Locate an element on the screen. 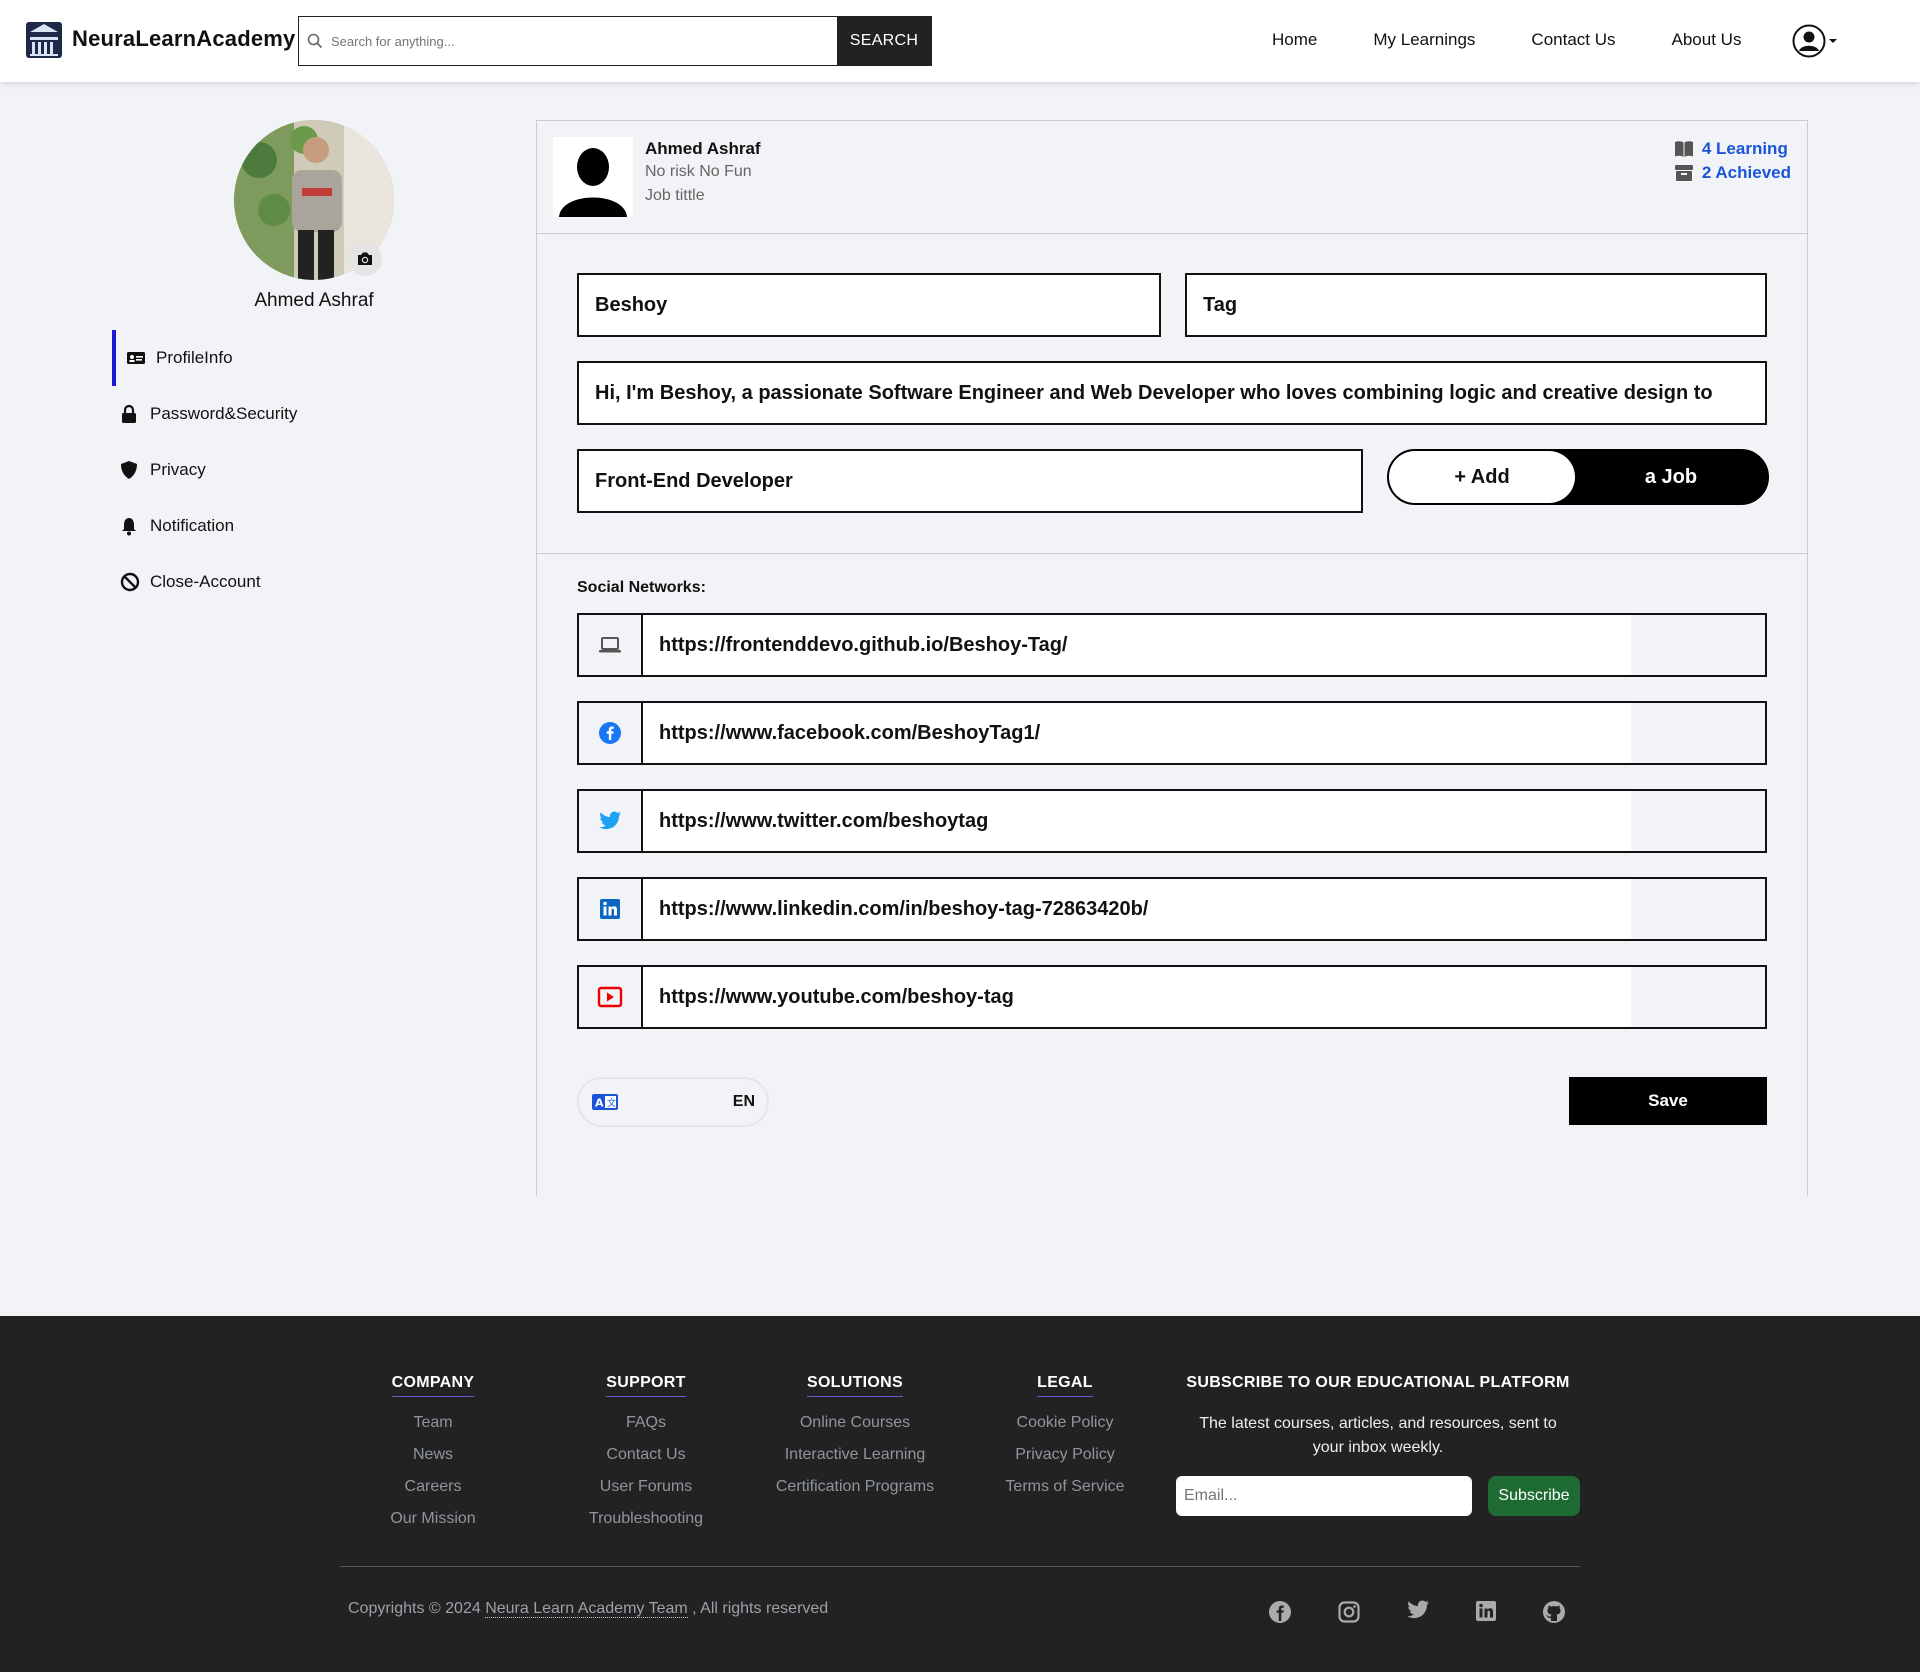 This screenshot has height=1672, width=1920. nav-my-learnings: My Learnings is located at coordinates (1424, 40).